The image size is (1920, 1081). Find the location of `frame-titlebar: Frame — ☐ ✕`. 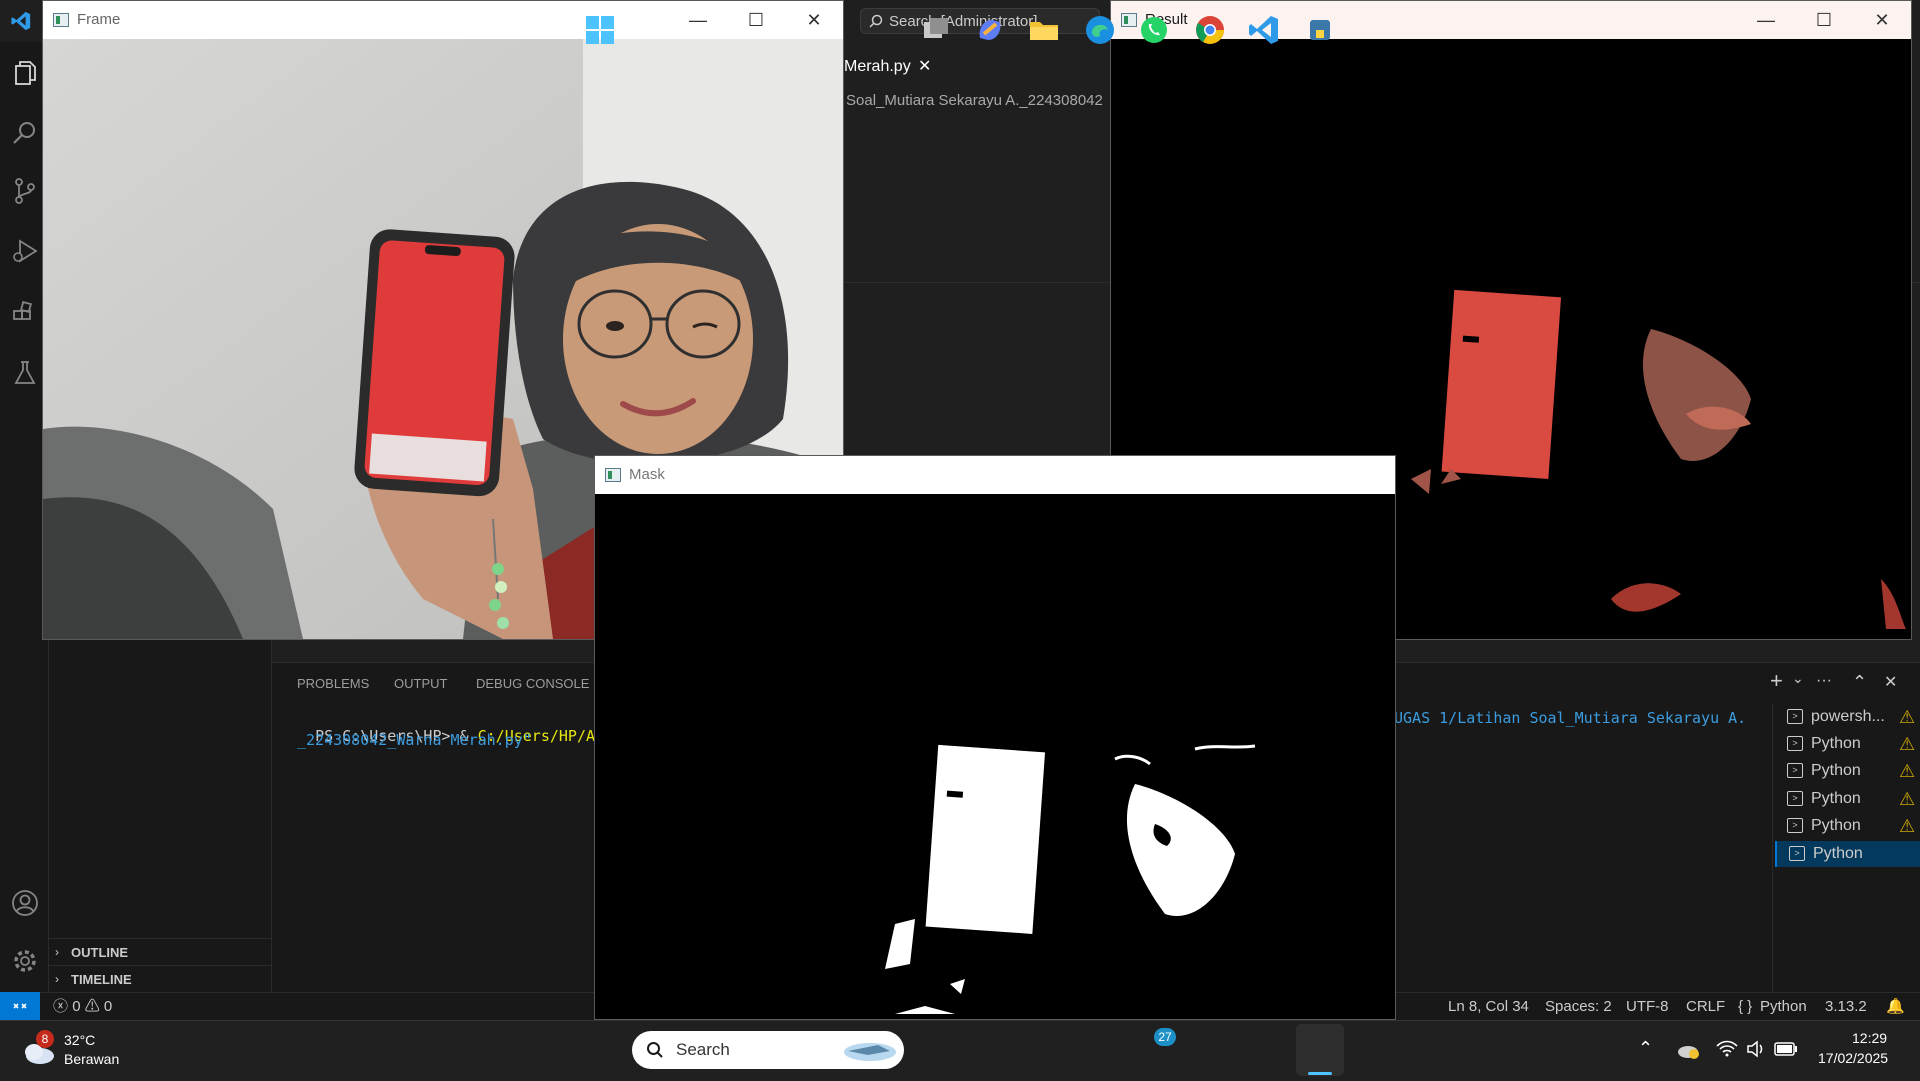

frame-titlebar: Frame — ☐ ✕ is located at coordinates (443, 20).